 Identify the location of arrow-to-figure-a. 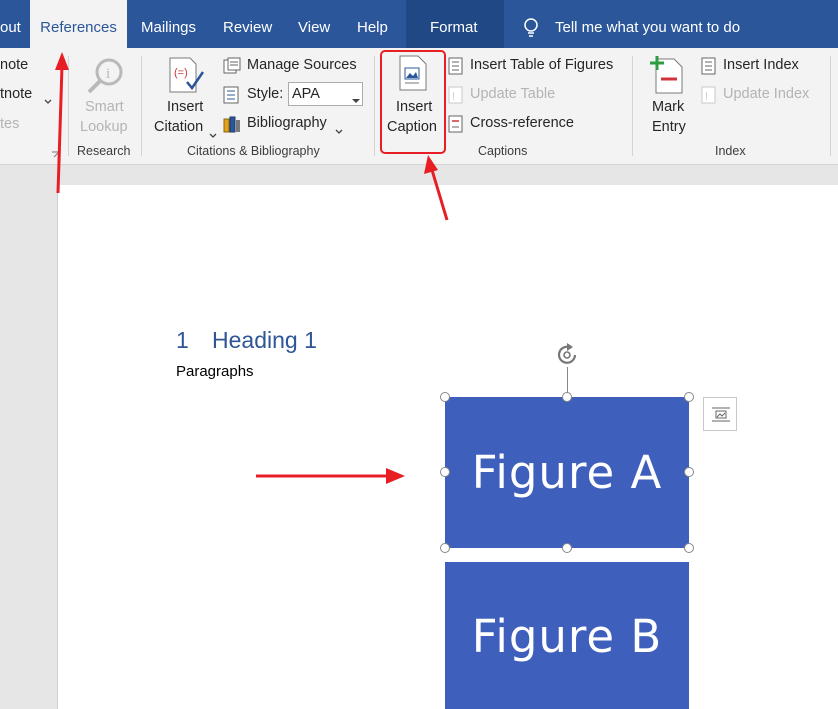
(330, 476).